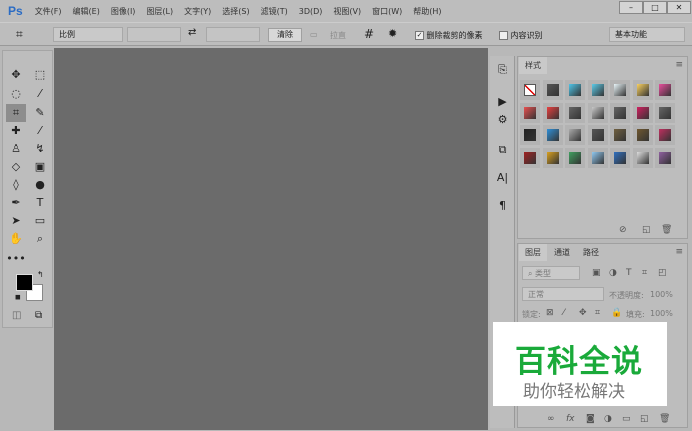 This screenshot has width=692, height=431. What do you see at coordinates (616, 313) in the screenshot?
I see `lock-all-icon: 🔒` at bounding box center [616, 313].